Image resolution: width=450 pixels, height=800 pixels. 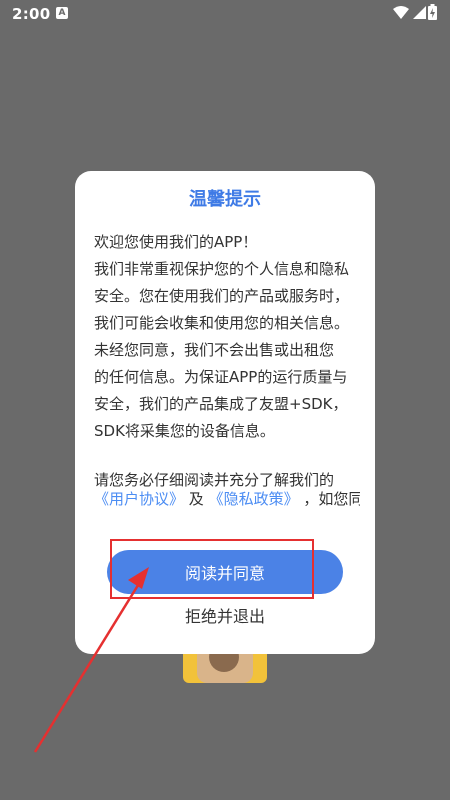 I want to click on body-line: 我们非常重视保护您的个人信息和隐私, so click(x=222, y=269).